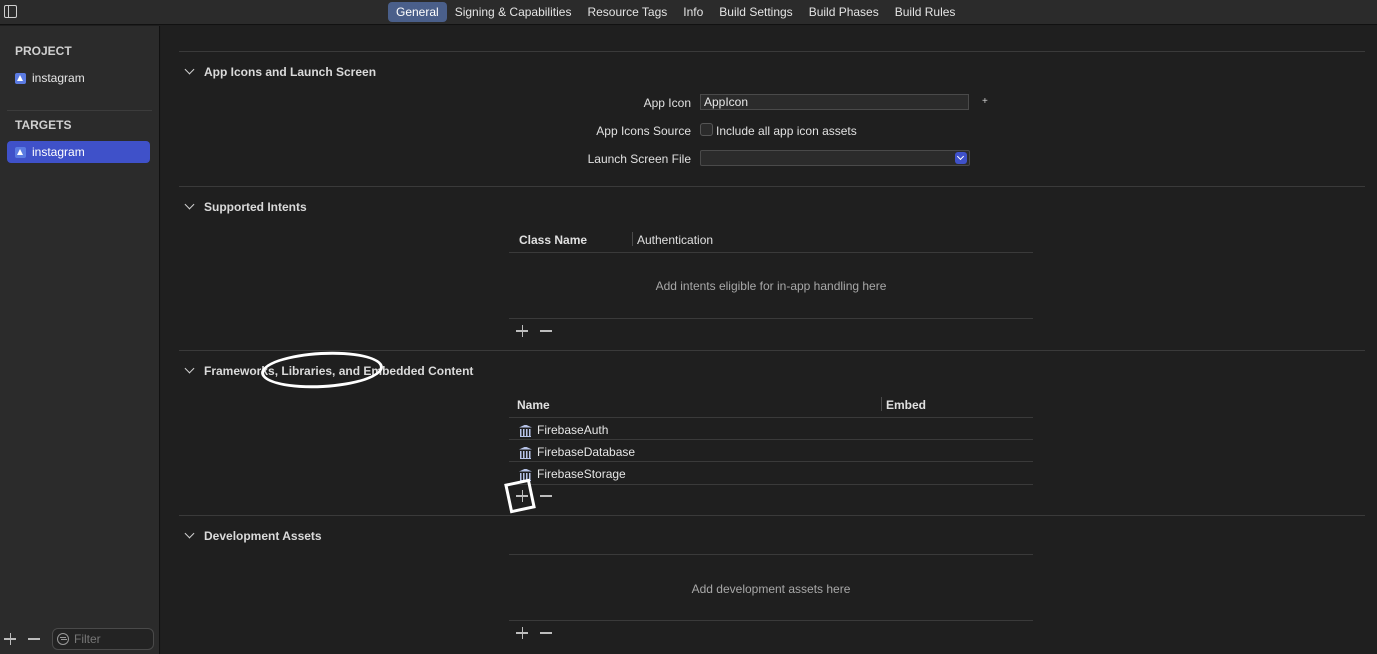 This screenshot has width=1377, height=654. I want to click on framework-row: FirebaseStorage, so click(572, 474).